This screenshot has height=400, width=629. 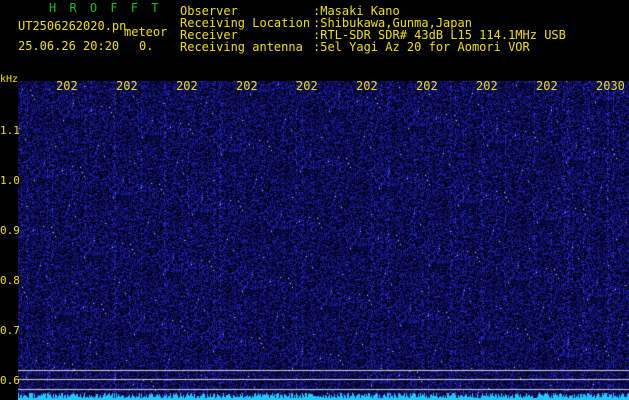 What do you see at coordinates (69, 46) in the screenshot?
I see `capture-datetime: 25.06.26 20:20` at bounding box center [69, 46].